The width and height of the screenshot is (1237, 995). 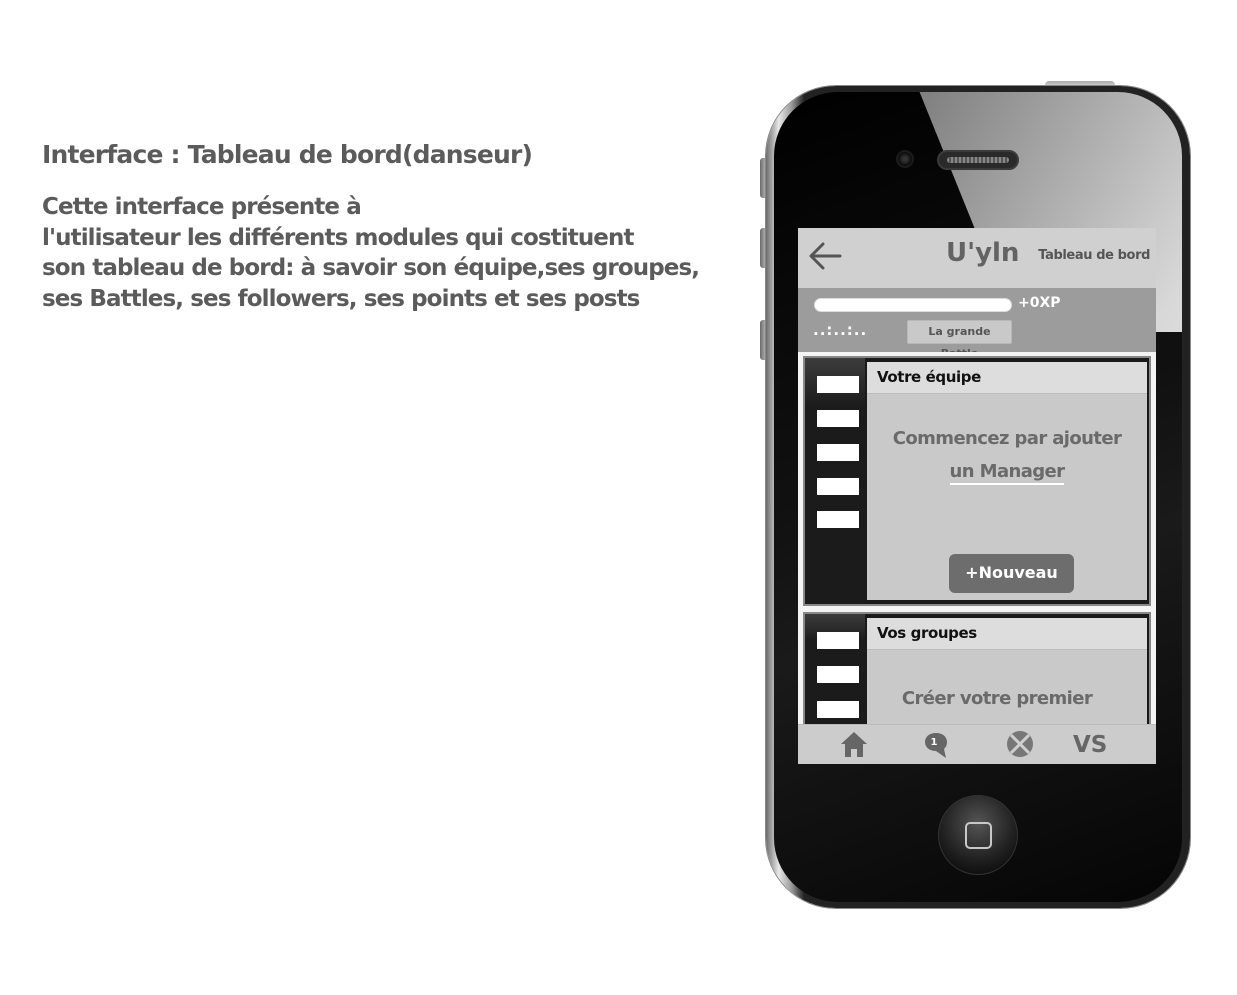 What do you see at coordinates (1093, 745) in the screenshot?
I see `tab-vs: VS` at bounding box center [1093, 745].